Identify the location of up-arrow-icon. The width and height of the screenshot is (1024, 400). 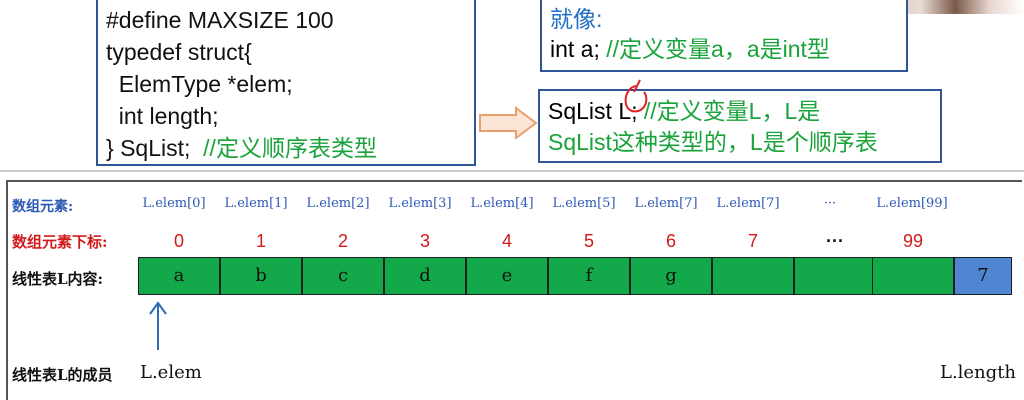
(158, 325).